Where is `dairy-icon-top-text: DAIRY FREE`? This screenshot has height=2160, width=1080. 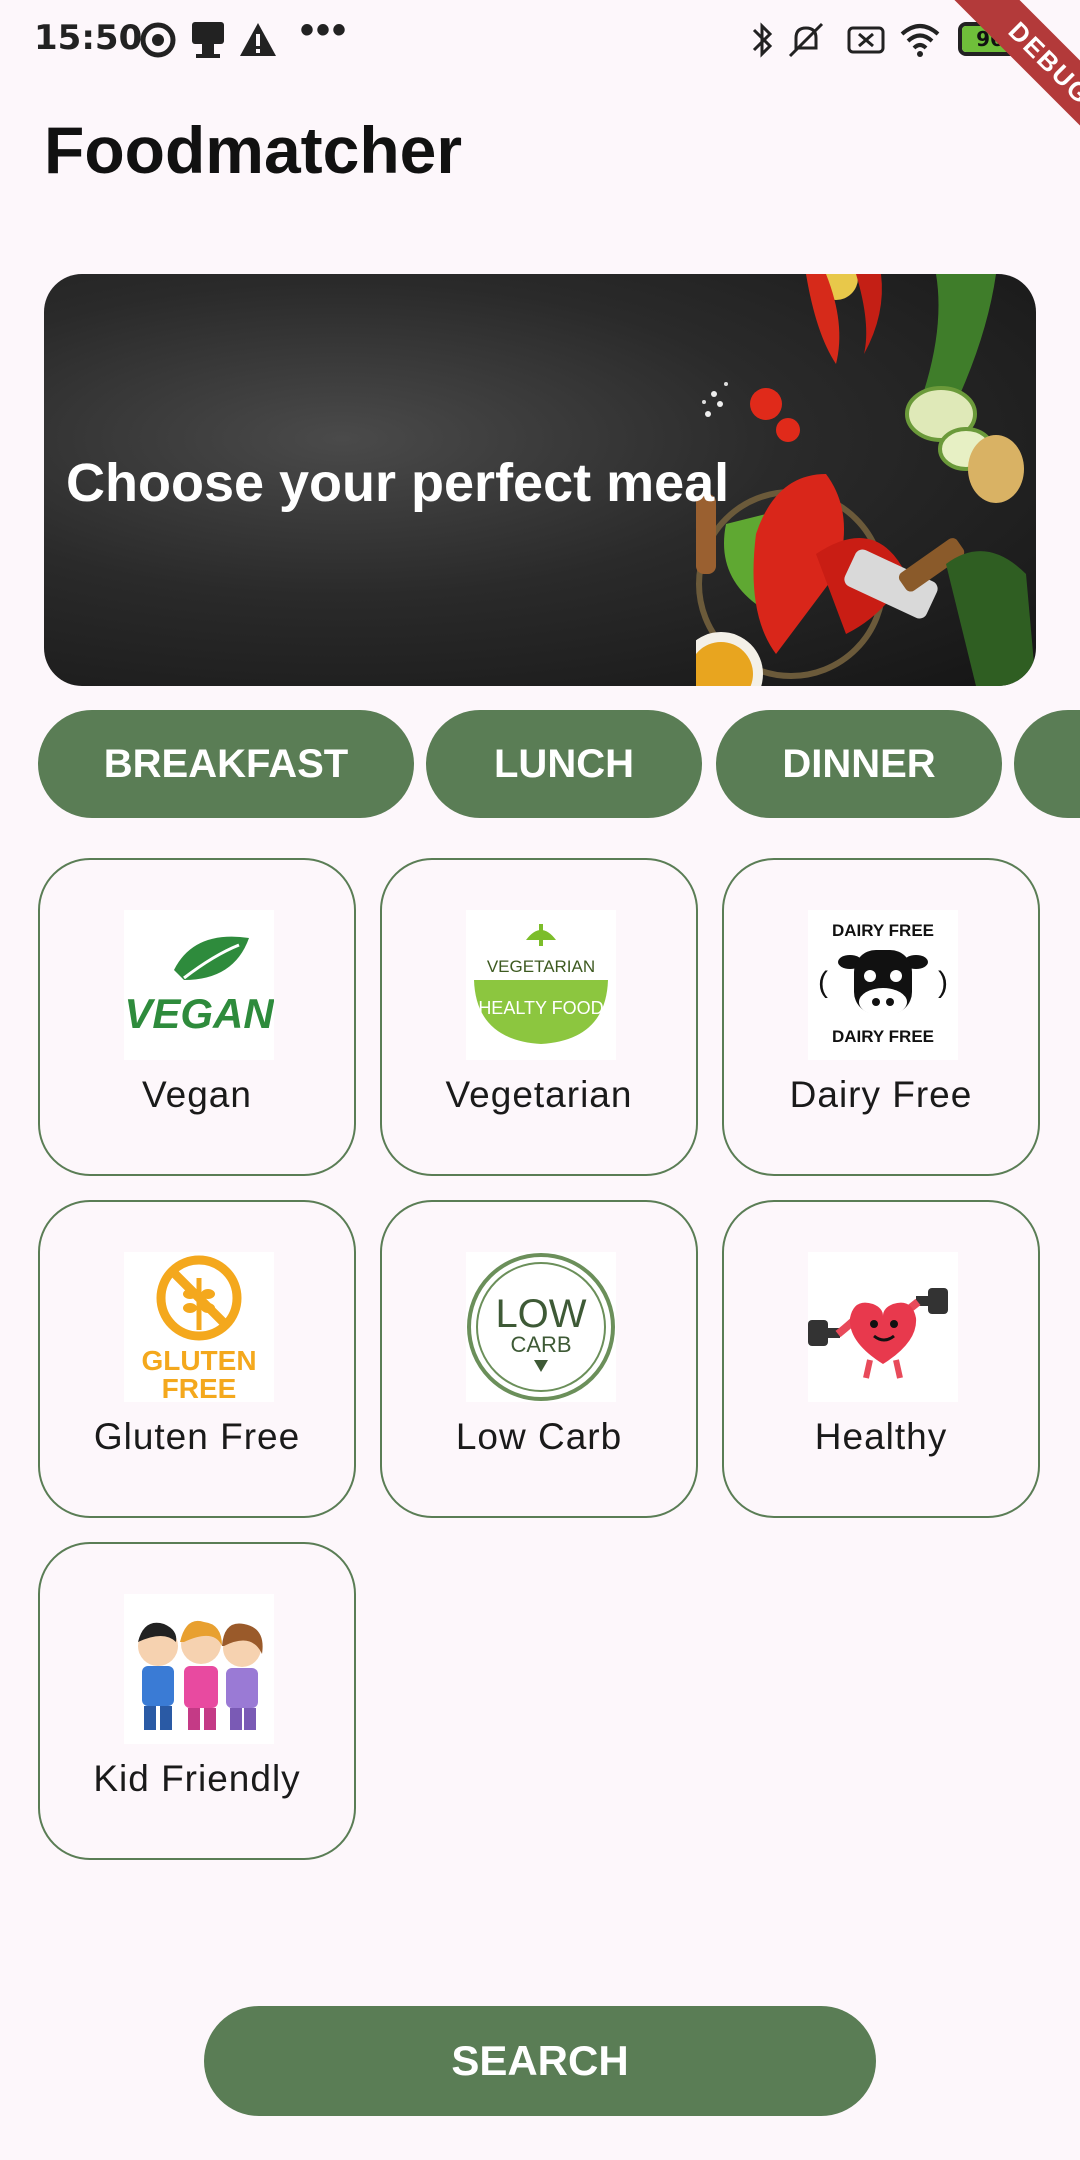
dairy-icon-top-text: DAIRY FREE is located at coordinates (883, 930).